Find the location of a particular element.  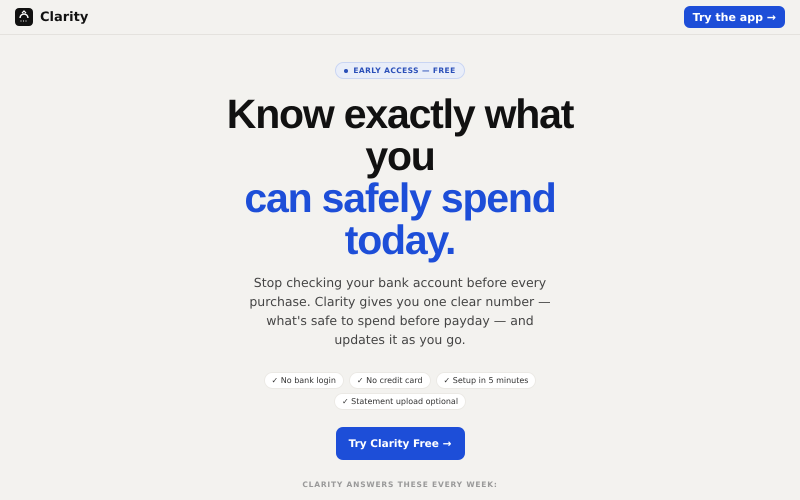

try-free-button: Try Clarity Free → is located at coordinates (400, 443).